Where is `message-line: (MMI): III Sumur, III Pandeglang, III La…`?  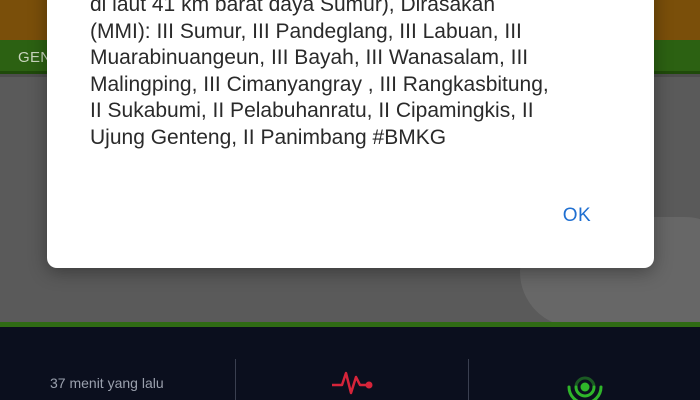 message-line: (MMI): III Sumur, III Pandeglang, III La… is located at coordinates (306, 31).